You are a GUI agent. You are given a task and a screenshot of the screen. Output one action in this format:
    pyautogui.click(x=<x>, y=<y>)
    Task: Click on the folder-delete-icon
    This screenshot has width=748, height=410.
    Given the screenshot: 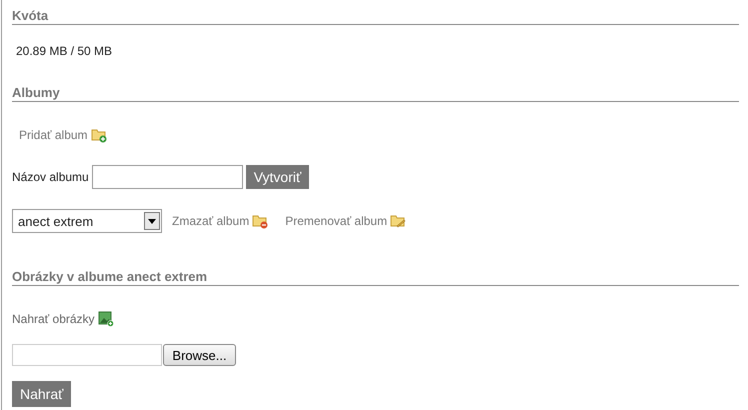 What is the action you would take?
    pyautogui.click(x=260, y=221)
    